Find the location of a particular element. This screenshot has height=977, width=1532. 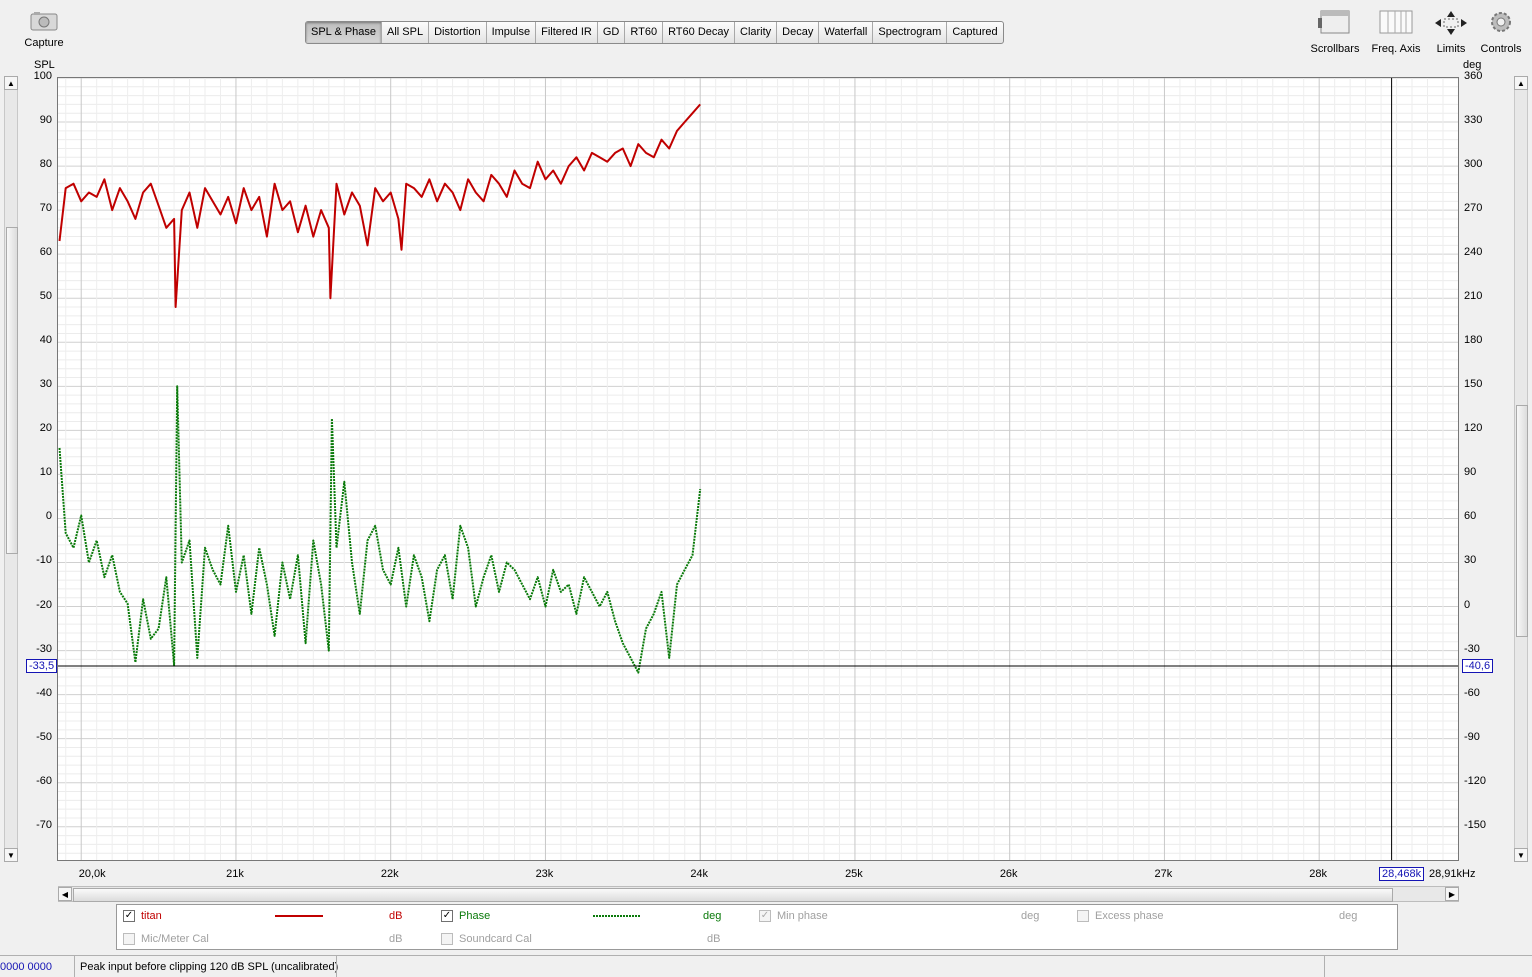

right-tick-label: 300 is located at coordinates (1473, 164).